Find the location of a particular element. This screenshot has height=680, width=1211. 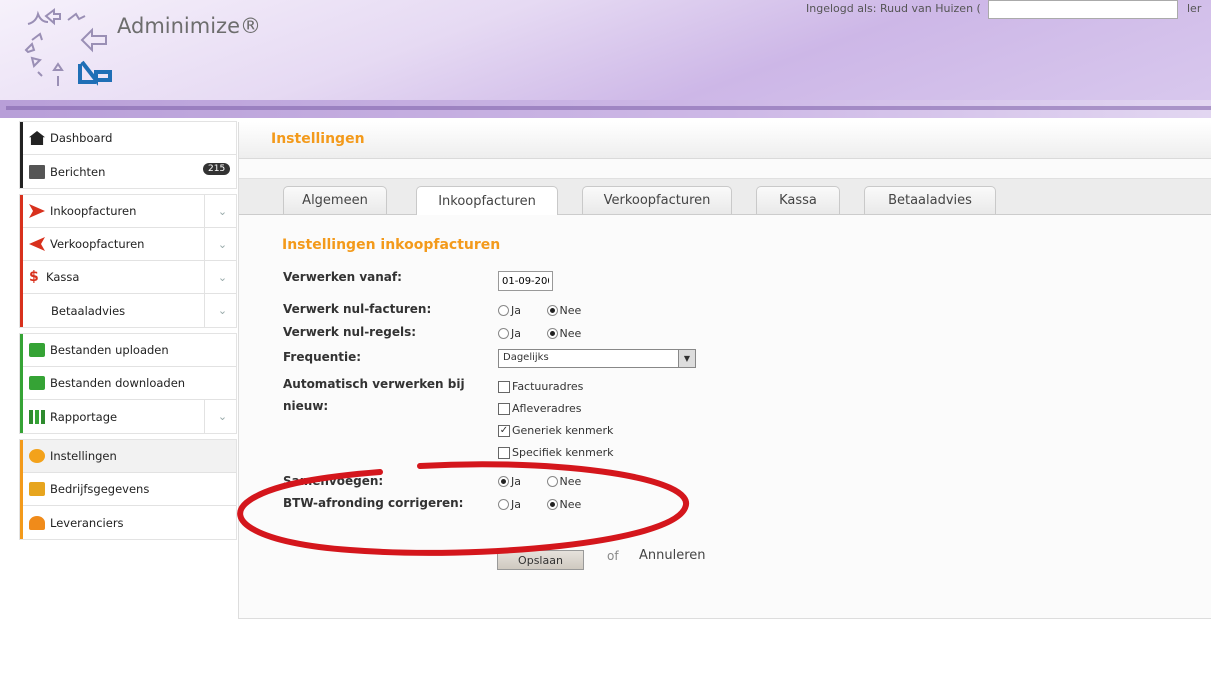

checkbox-row: Afleveradres is located at coordinates (556, 413).